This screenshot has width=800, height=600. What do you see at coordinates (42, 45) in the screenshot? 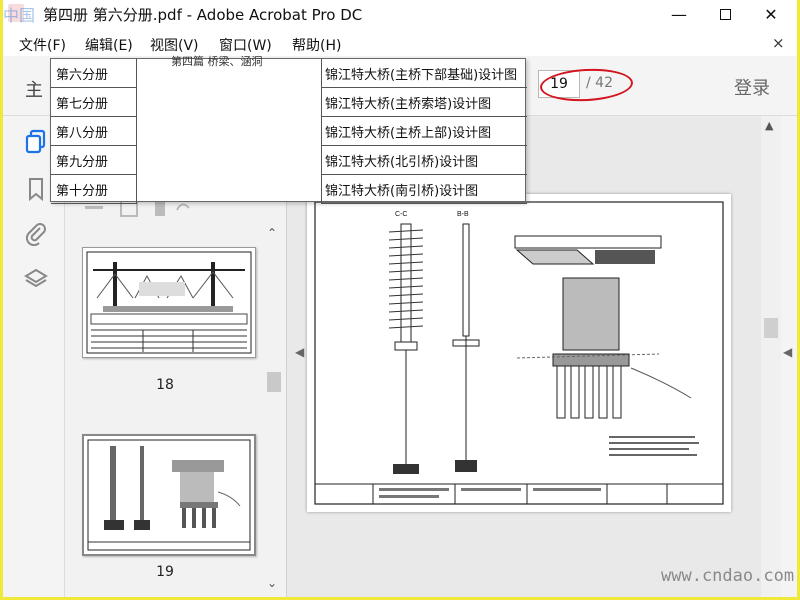
I see `menu-file: 文件(F)` at bounding box center [42, 45].